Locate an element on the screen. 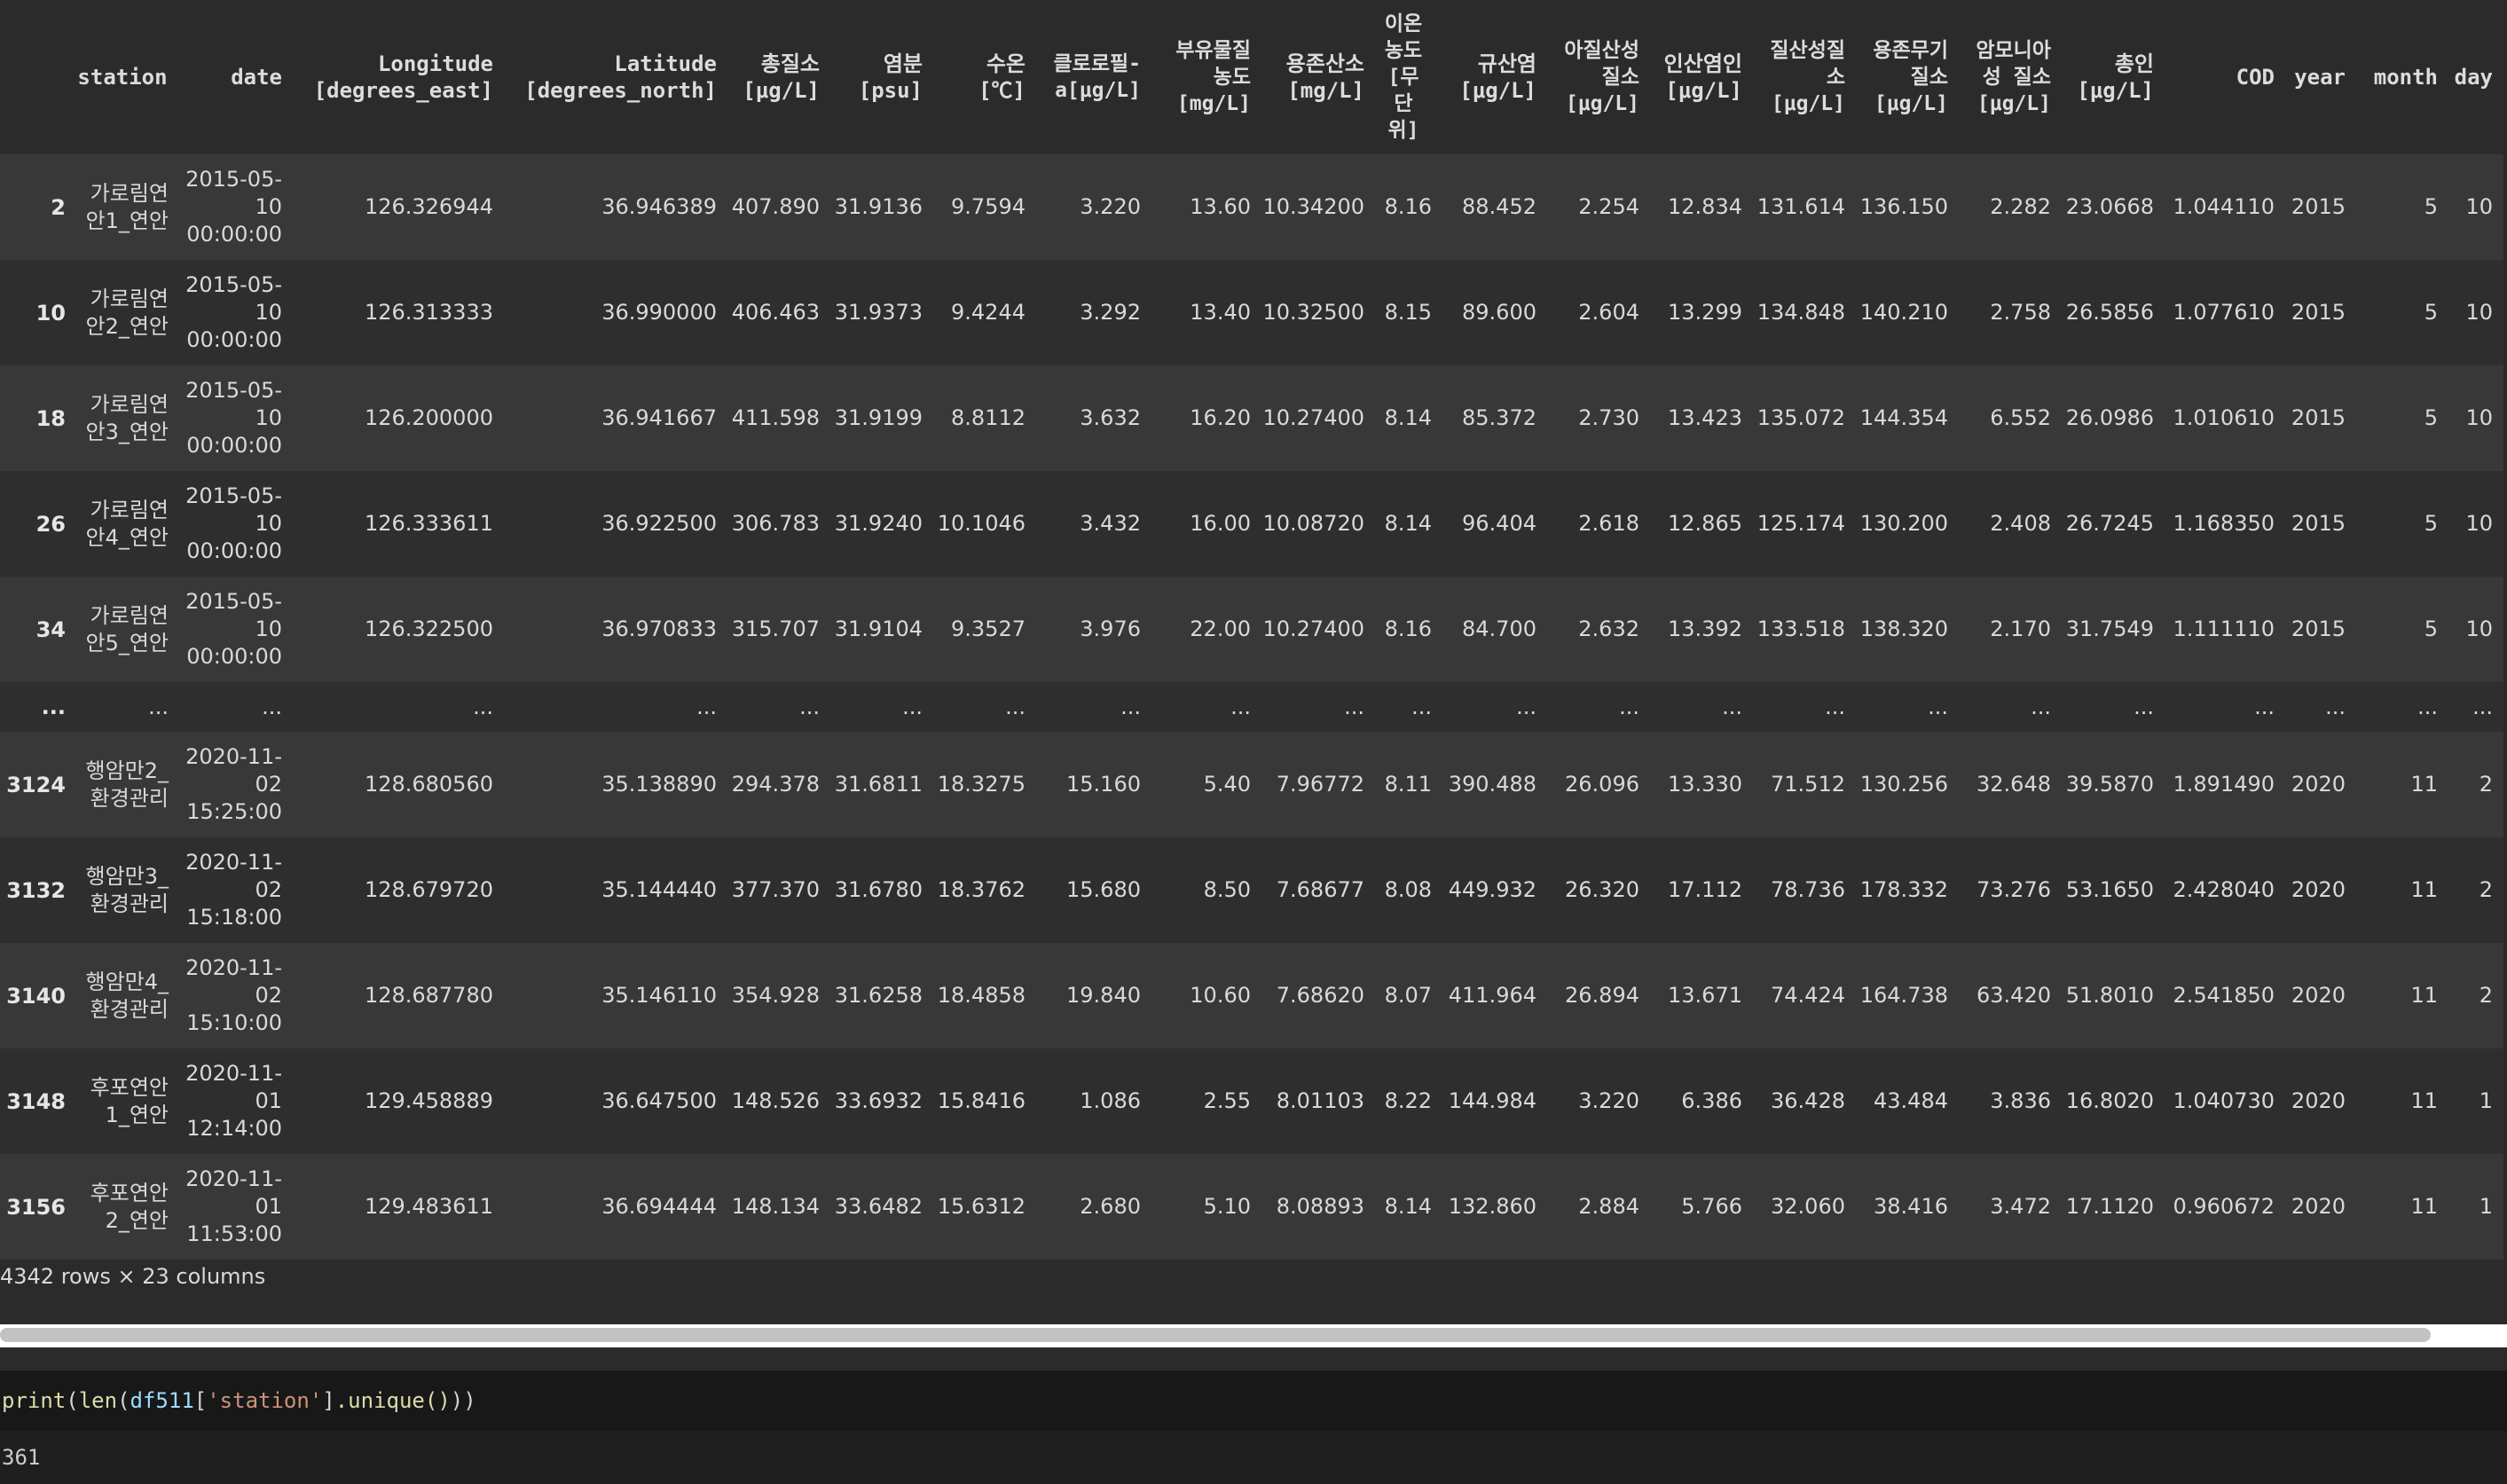 The image size is (2507, 1484). column-header: Longitude [degrees_east] is located at coordinates (403, 77).